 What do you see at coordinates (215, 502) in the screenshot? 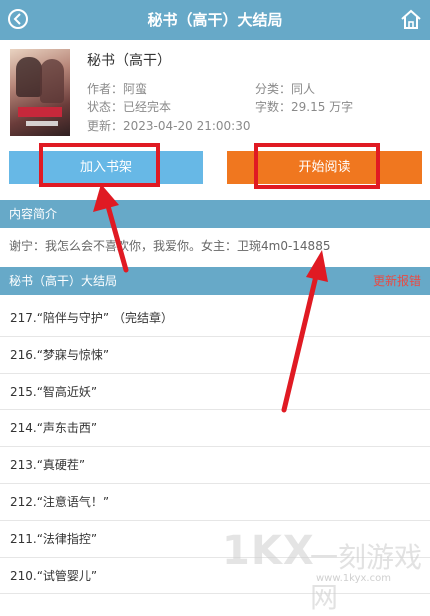
I see `chapter-item: 212.“注意语气！”` at bounding box center [215, 502].